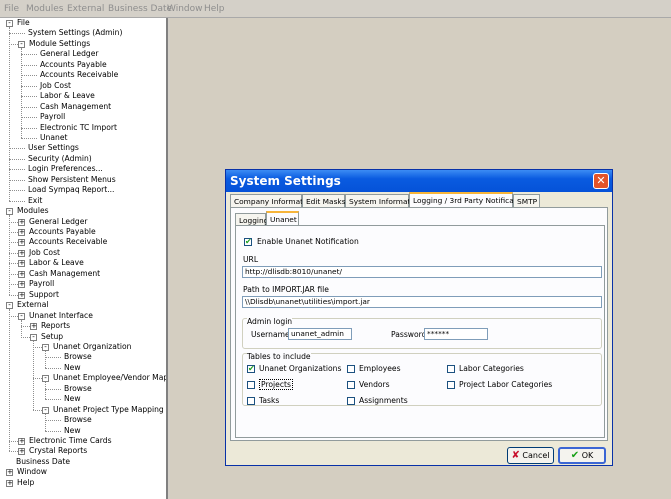 Image resolution: width=671 pixels, height=499 pixels. Describe the element at coordinates (92, 347) in the screenshot. I see `tree-item-unanet-organization: Unanet Organization` at that location.